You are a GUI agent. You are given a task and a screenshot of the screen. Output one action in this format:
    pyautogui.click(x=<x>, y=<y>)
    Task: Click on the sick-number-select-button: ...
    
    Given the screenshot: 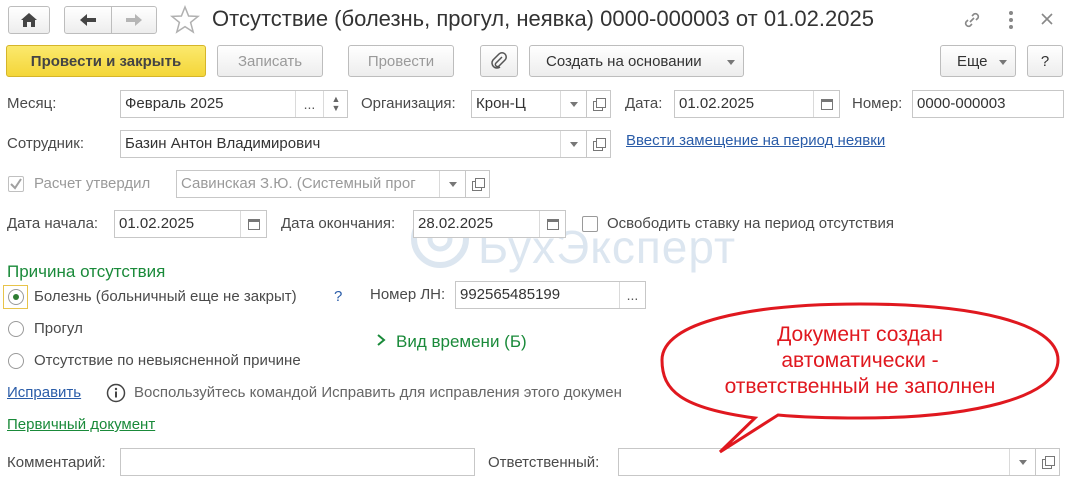 What is the action you would take?
    pyautogui.click(x=632, y=295)
    